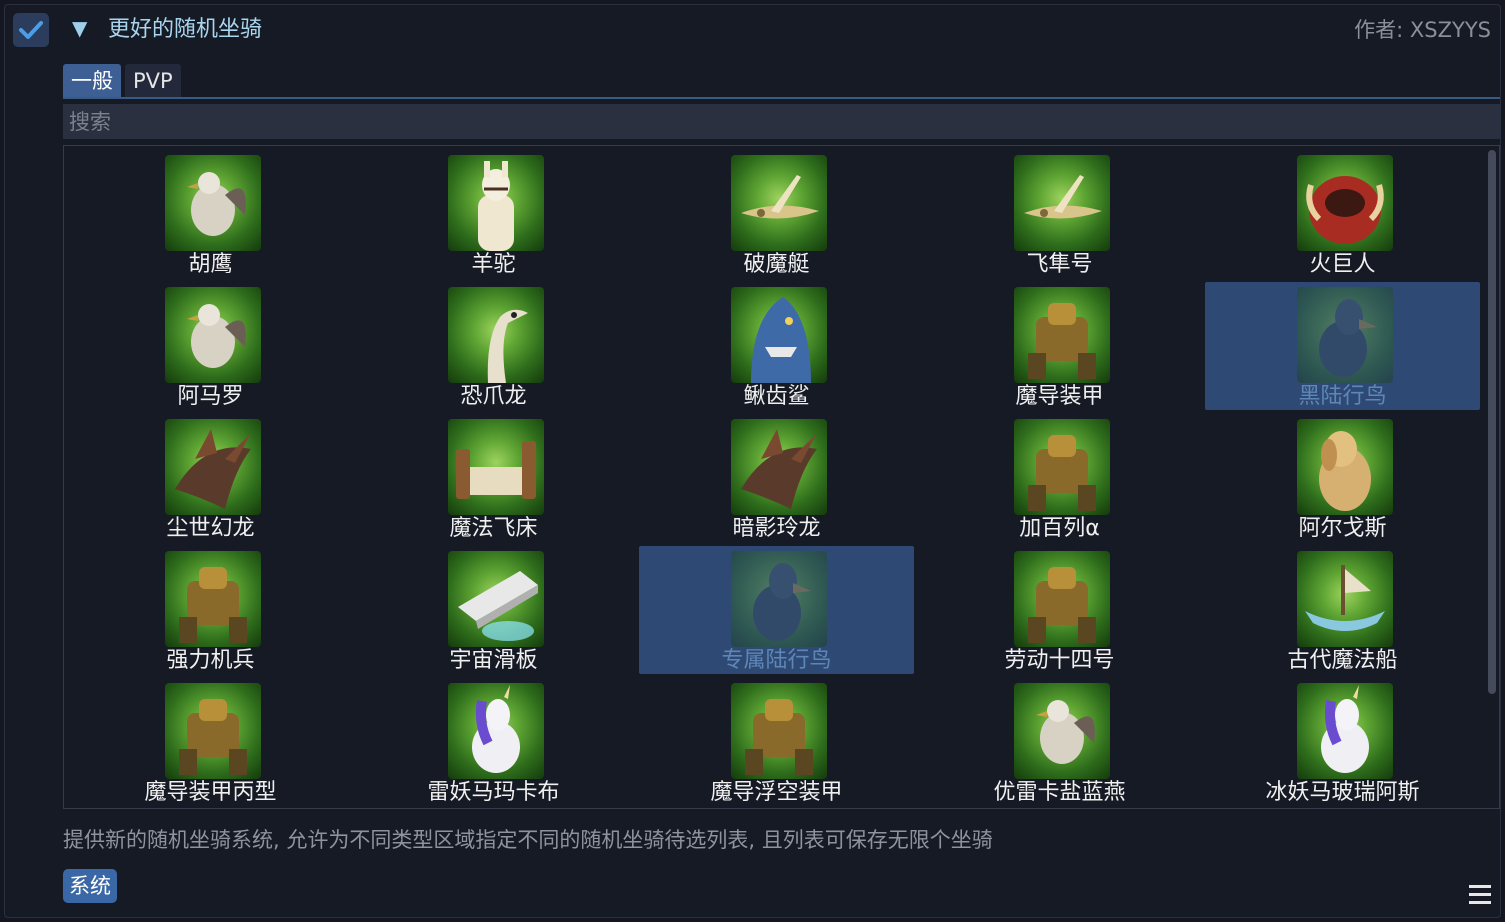  Describe the element at coordinates (776, 528) in the screenshot. I see `mount-name: 暗影玲龙` at that location.